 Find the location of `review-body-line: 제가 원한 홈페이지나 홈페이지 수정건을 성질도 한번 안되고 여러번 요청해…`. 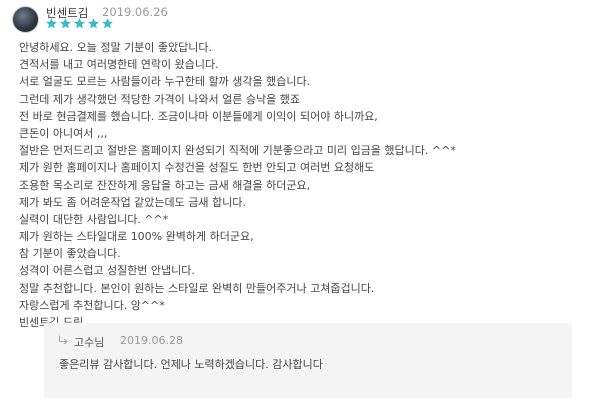

review-body-line: 제가 원한 홈페이지나 홈페이지 수정건을 성질도 한번 안되고 여러번 요청해… is located at coordinates (197, 168).